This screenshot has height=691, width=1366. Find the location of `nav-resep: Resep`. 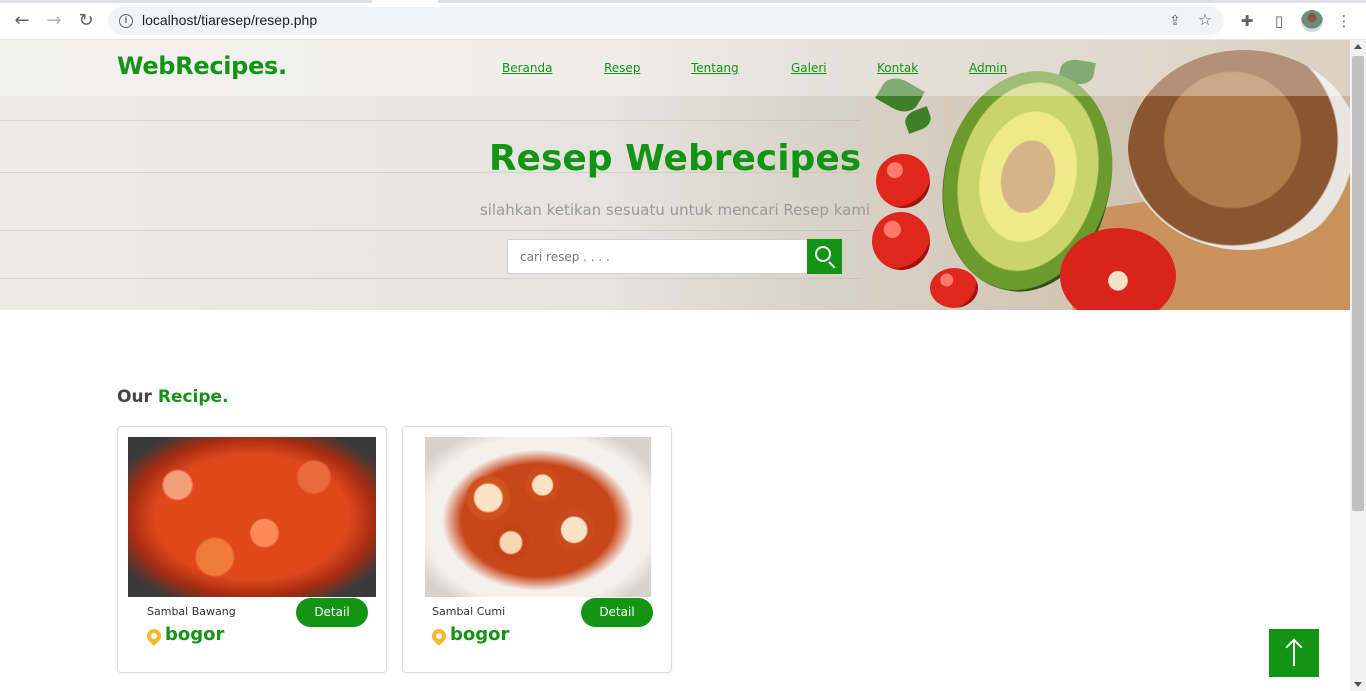

nav-resep: Resep is located at coordinates (622, 68).